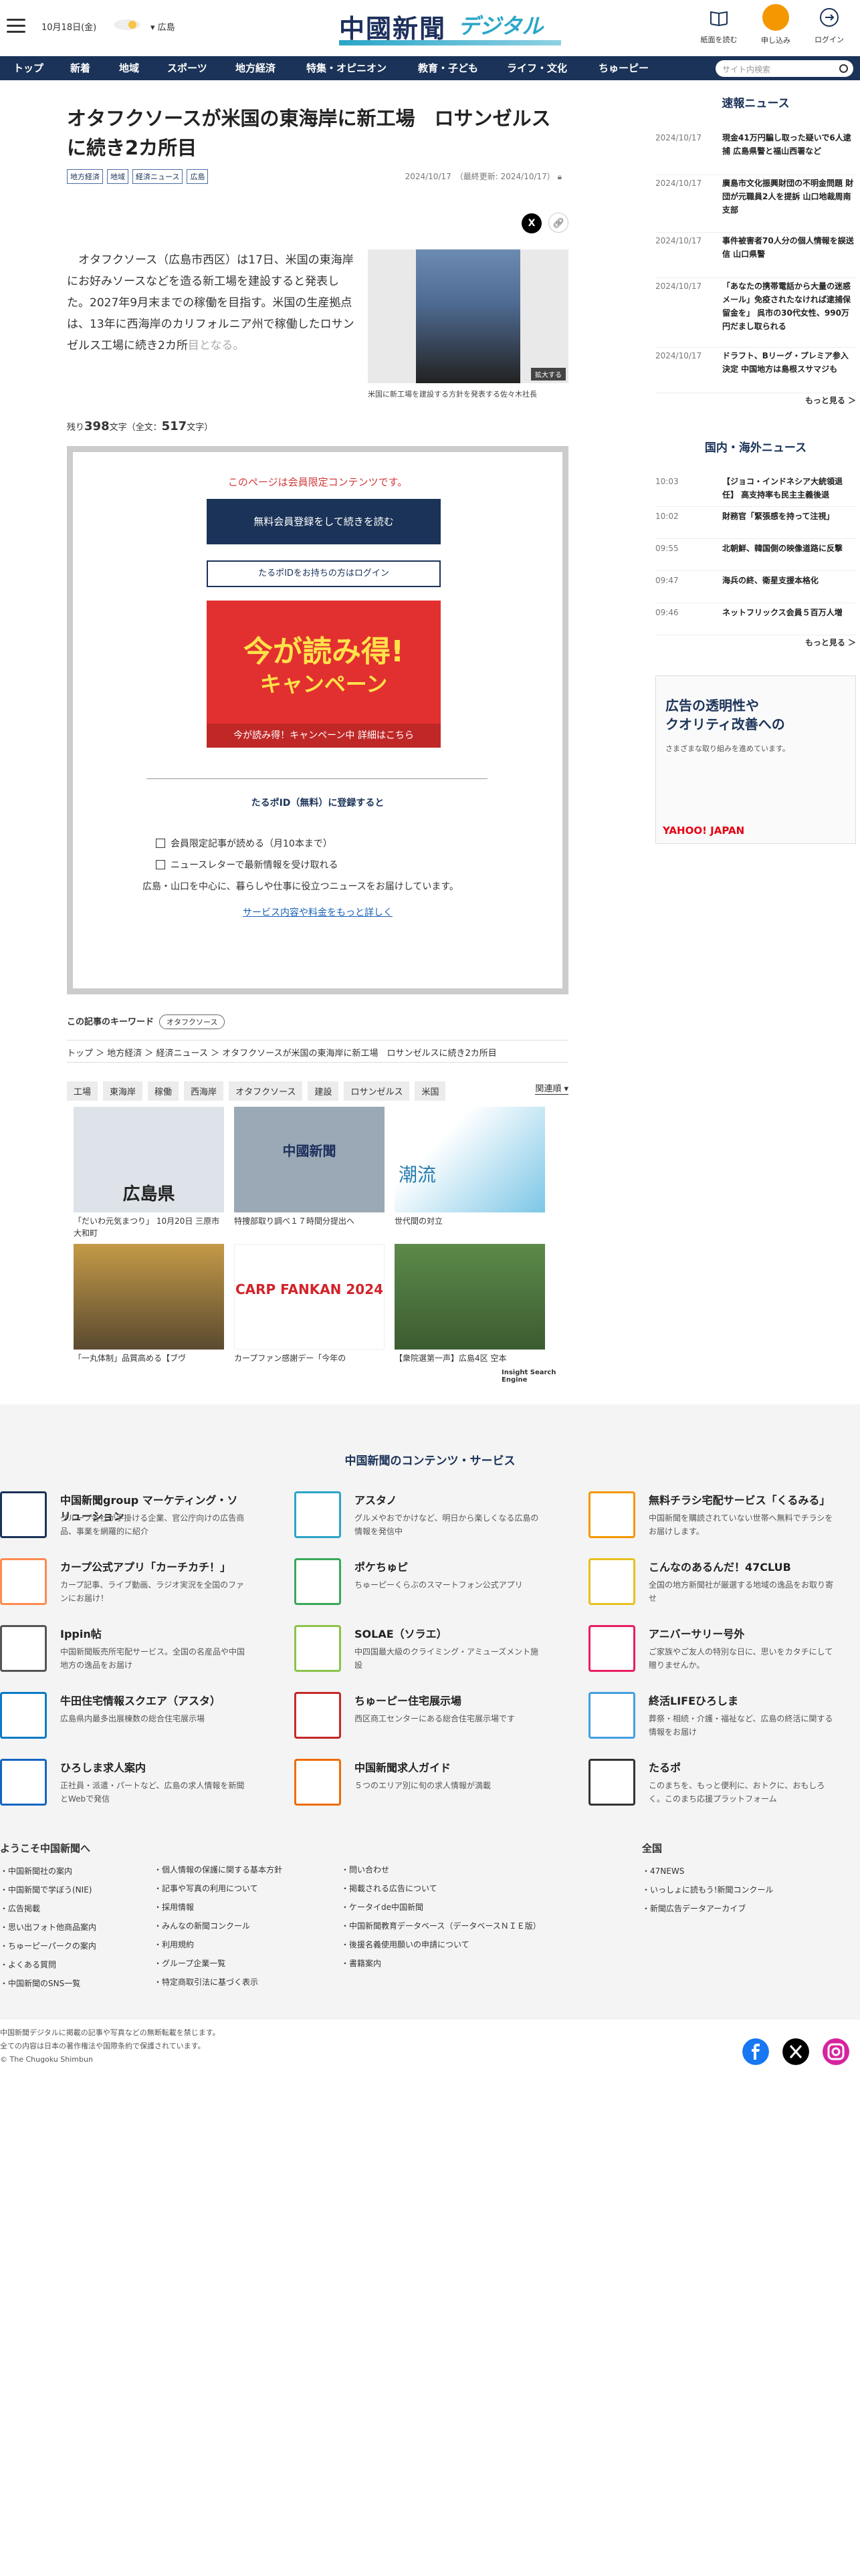 Image resolution: width=860 pixels, height=2576 pixels. What do you see at coordinates (755, 556) in the screenshot?
I see `world-item: 09:55 北朝鮮、韓国側の映像道路に反撃` at bounding box center [755, 556].